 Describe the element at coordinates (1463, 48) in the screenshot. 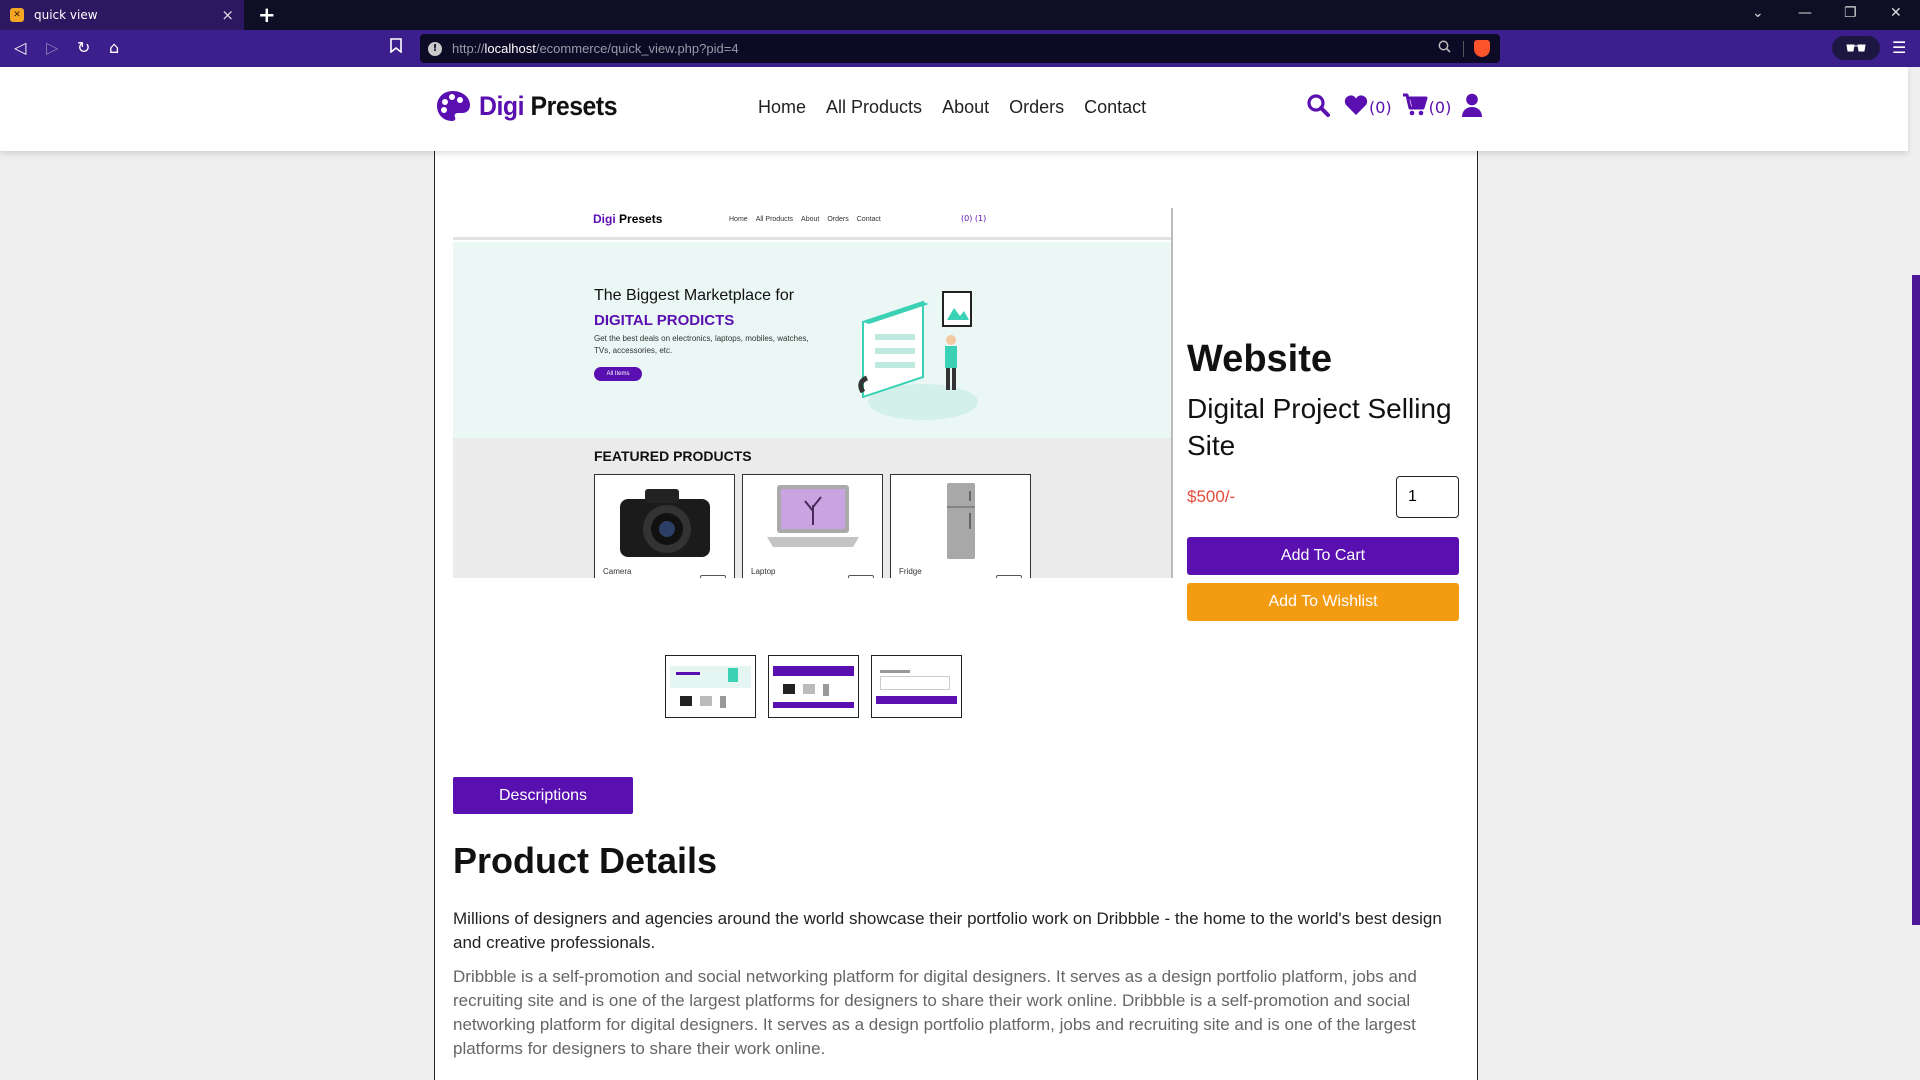

I see `address-separator` at that location.